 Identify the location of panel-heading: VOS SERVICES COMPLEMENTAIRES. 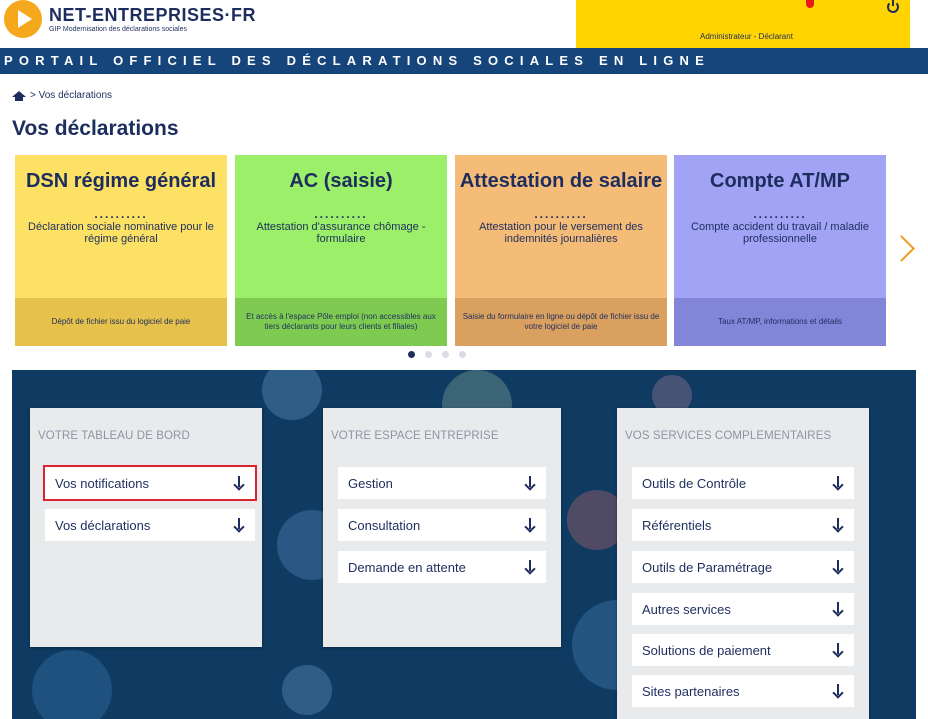
(728, 436).